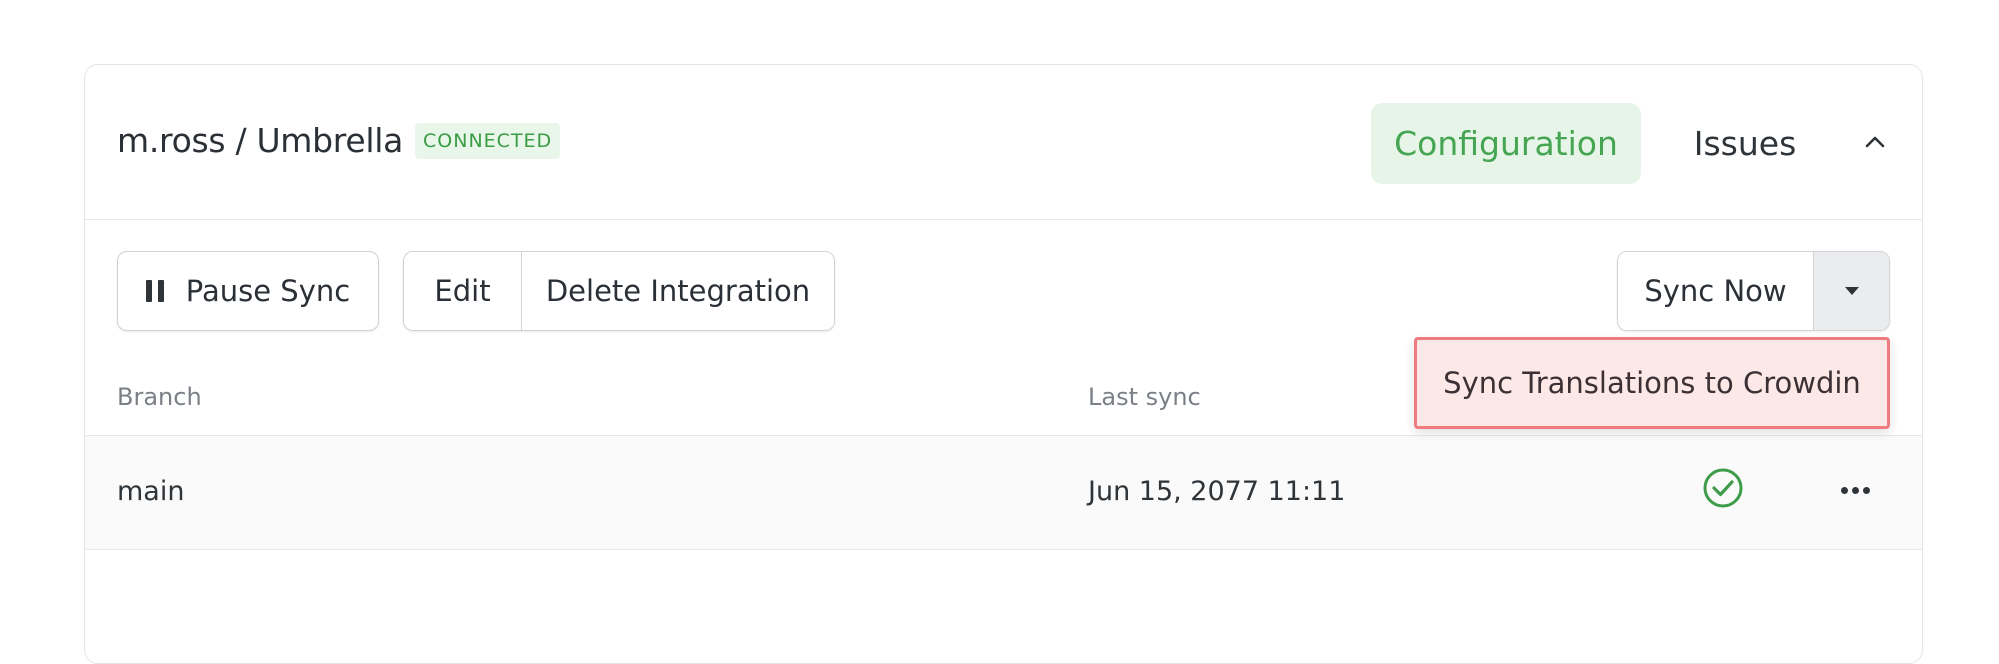 Image resolution: width=1999 pixels, height=664 pixels. I want to click on pause-sync-label: Pause Sync, so click(268, 291).